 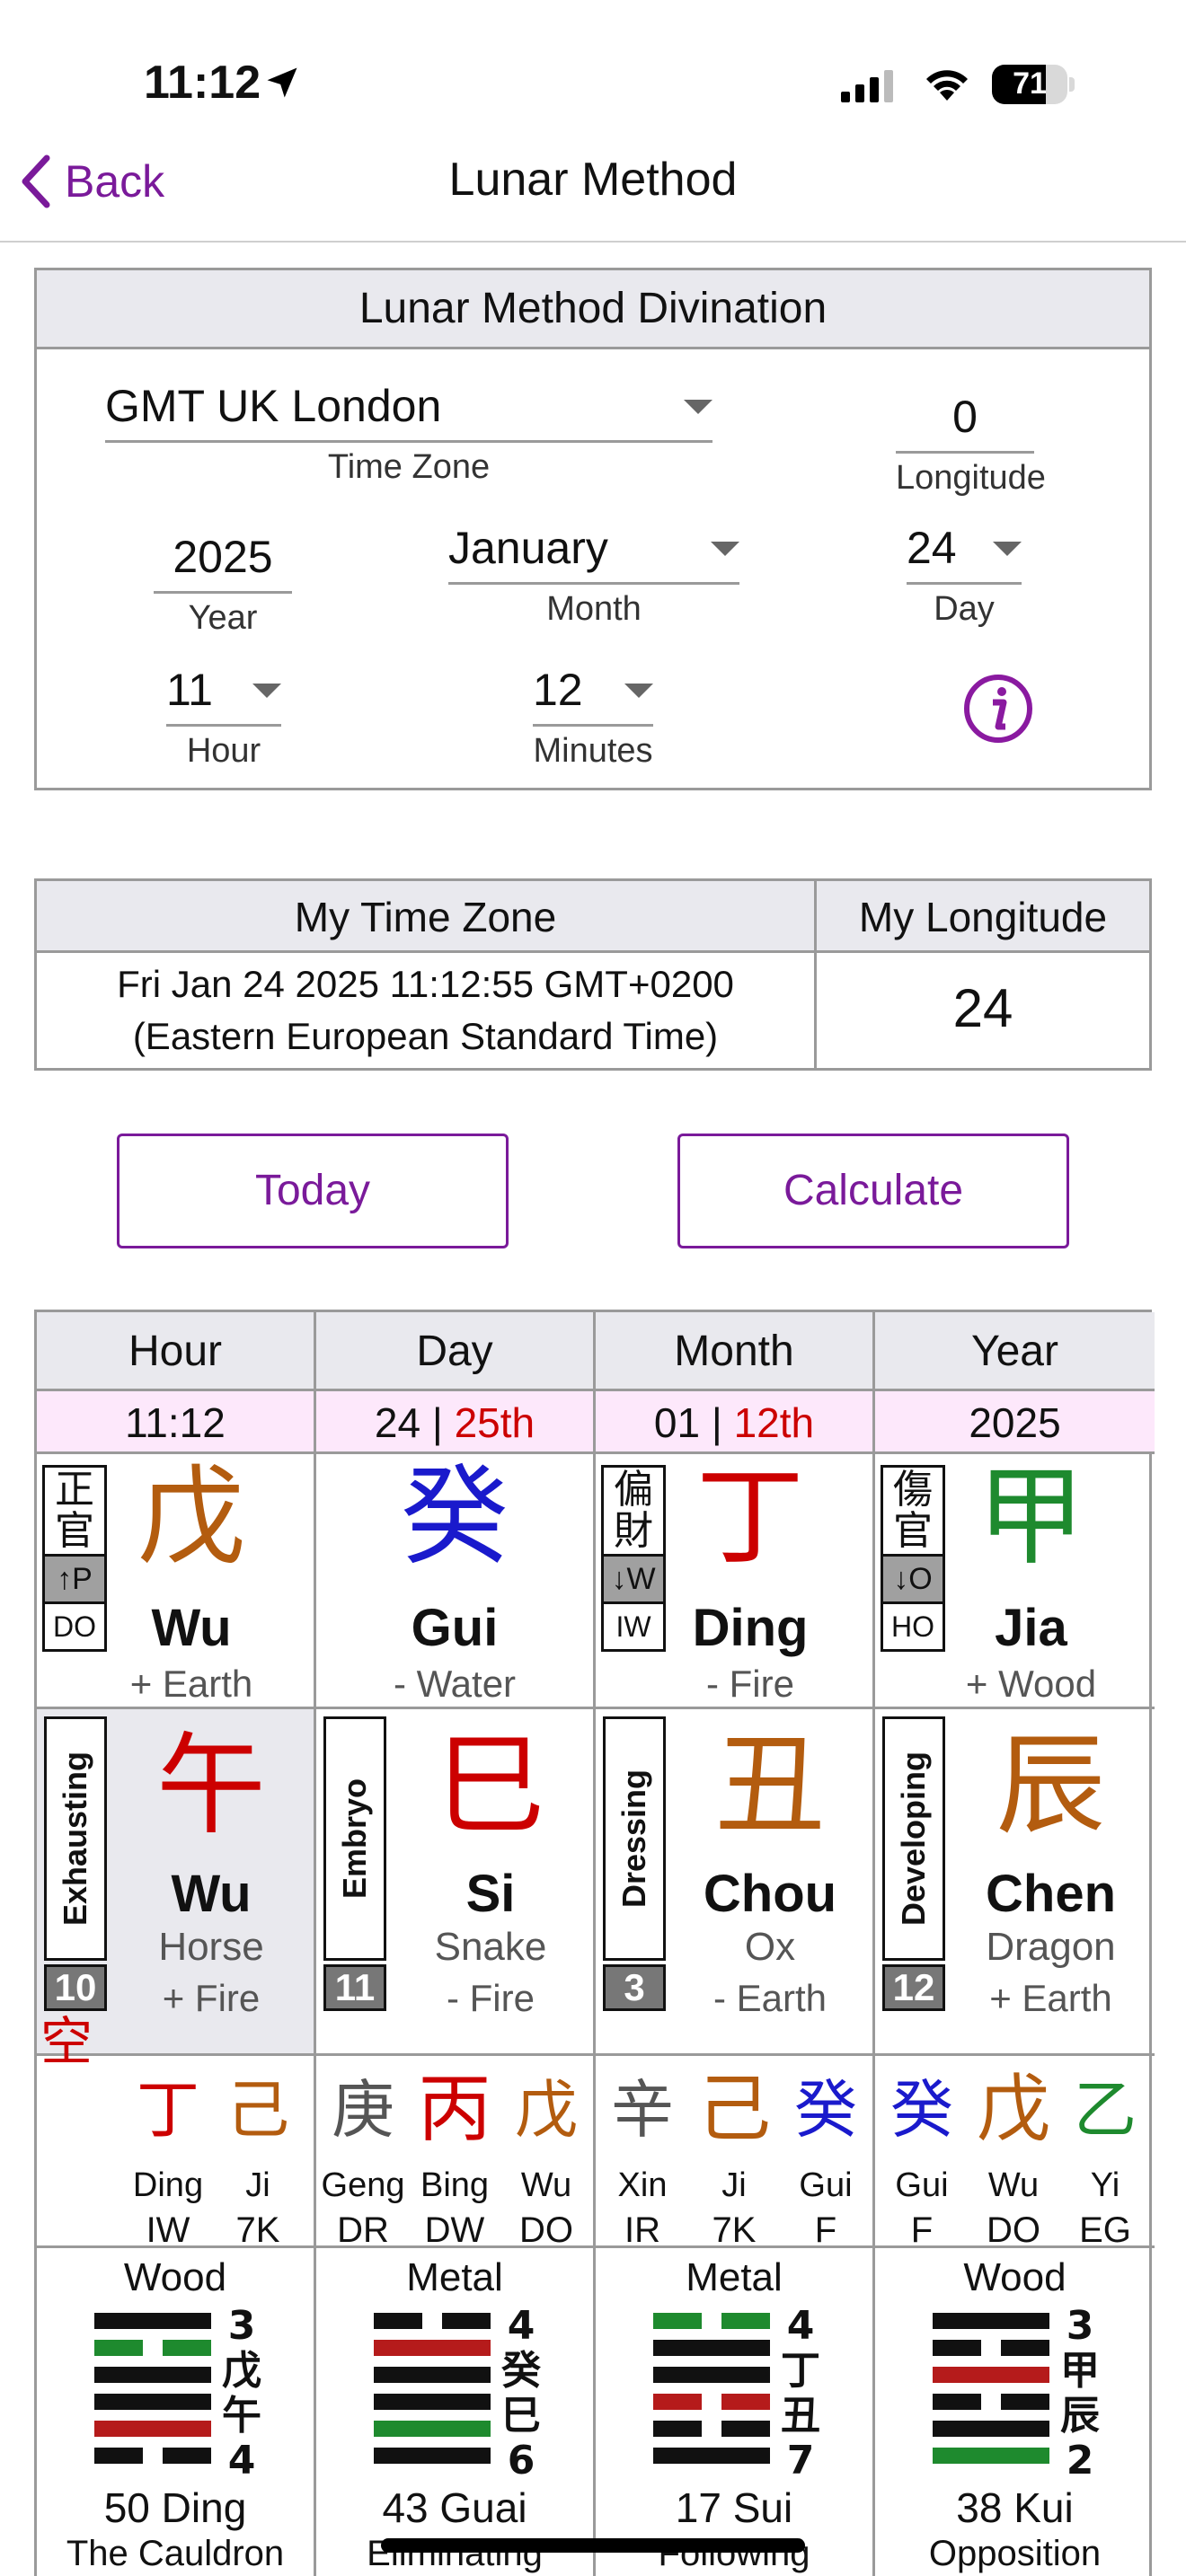 I want to click on hidden-stem: 乙 Yi EG, so click(x=1105, y=2161).